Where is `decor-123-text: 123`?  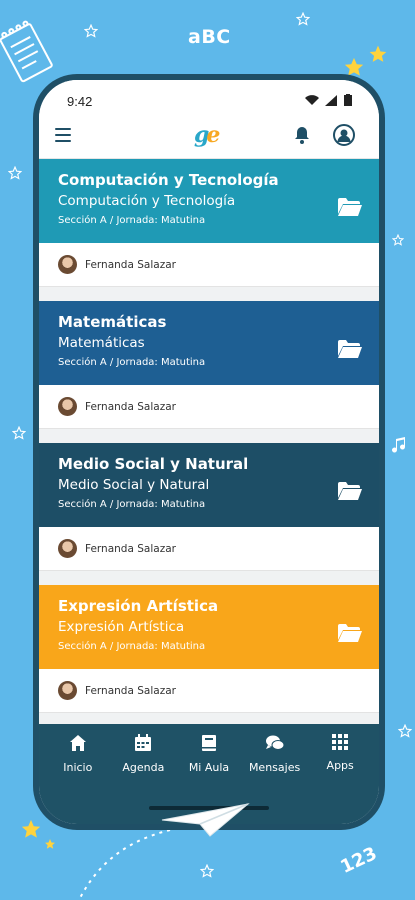 decor-123-text: 123 is located at coordinates (359, 860).